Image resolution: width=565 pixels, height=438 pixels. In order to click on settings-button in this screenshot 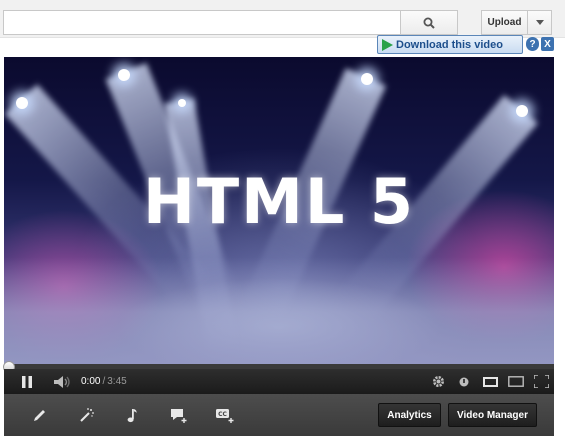, I will do `click(438, 381)`.